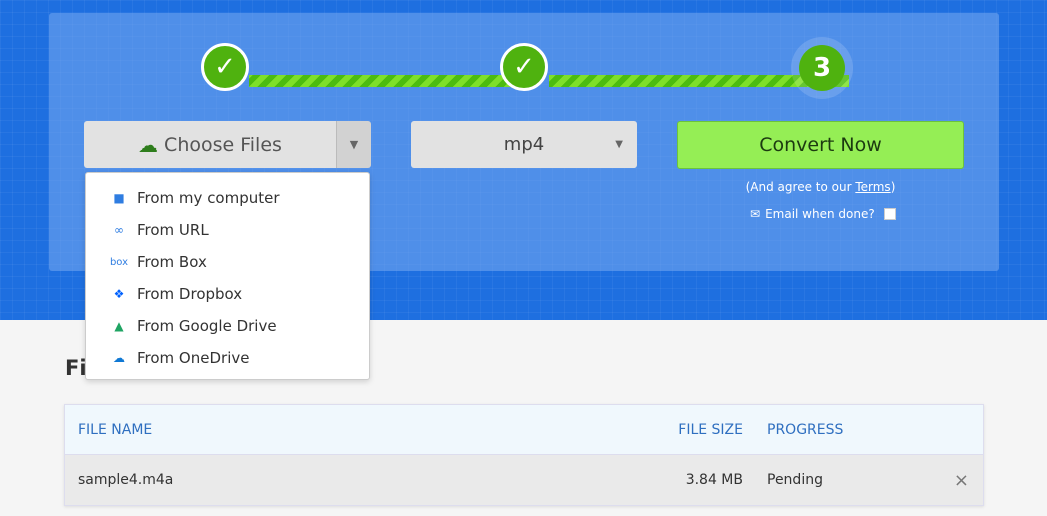  What do you see at coordinates (223, 144) in the screenshot?
I see `choose-files-label: Choose Files` at bounding box center [223, 144].